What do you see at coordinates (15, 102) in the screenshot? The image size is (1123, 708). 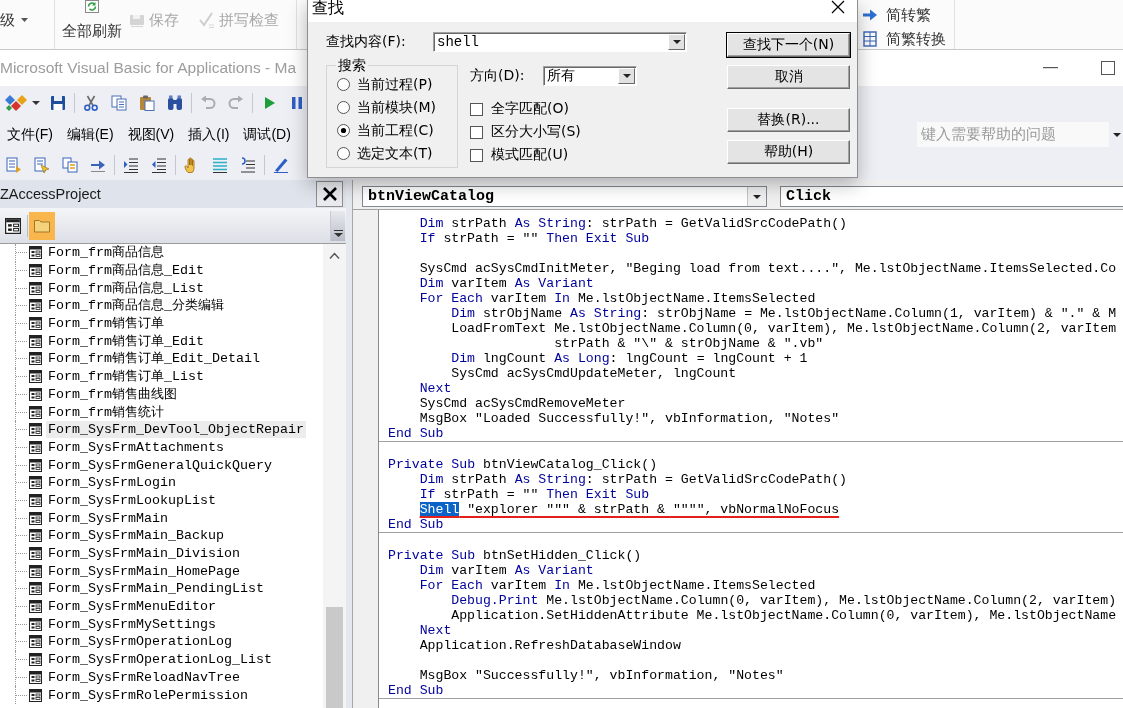 I see `shapes-icon` at bounding box center [15, 102].